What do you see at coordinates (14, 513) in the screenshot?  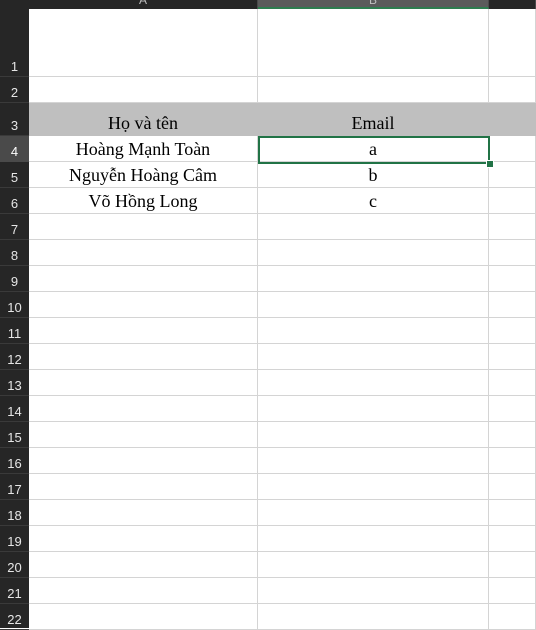 I see `row-header-18: 18` at bounding box center [14, 513].